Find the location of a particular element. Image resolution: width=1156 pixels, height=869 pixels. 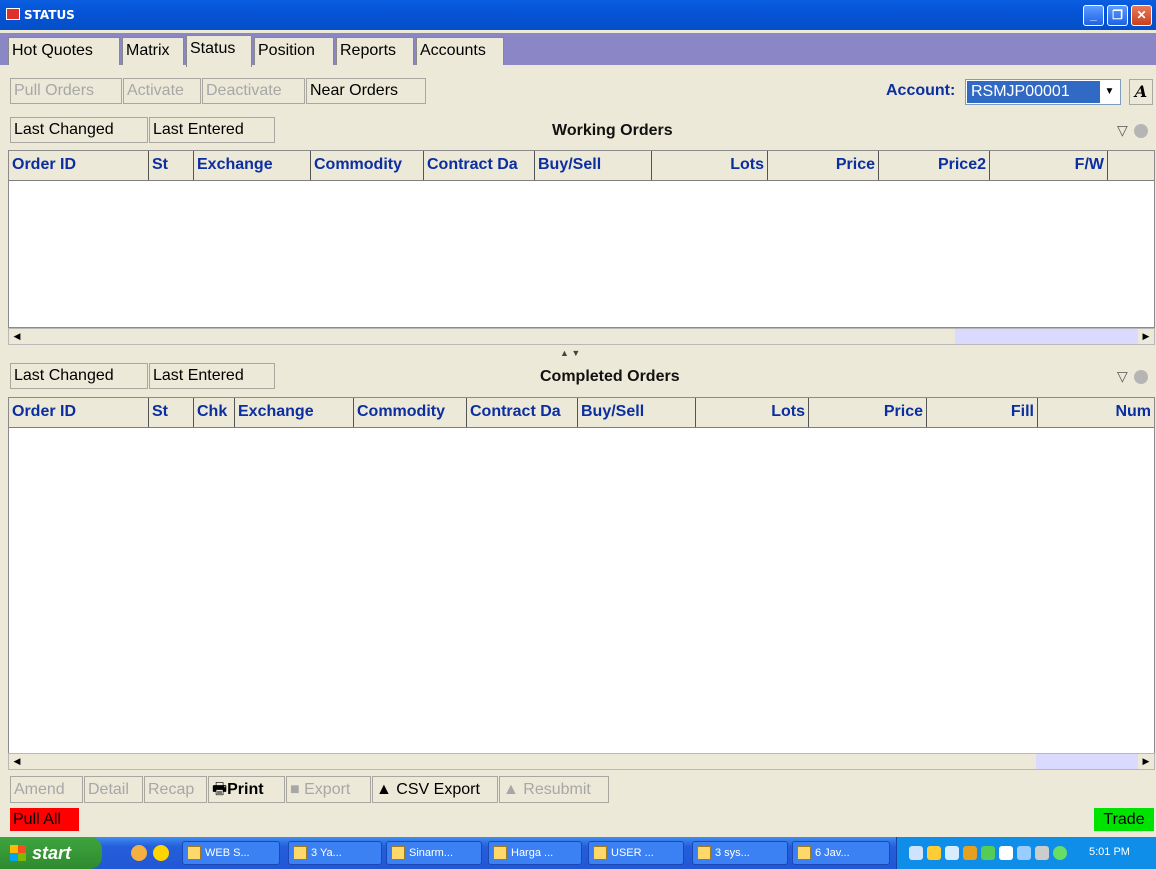

deactivate-button: Deactivate is located at coordinates (253, 91).